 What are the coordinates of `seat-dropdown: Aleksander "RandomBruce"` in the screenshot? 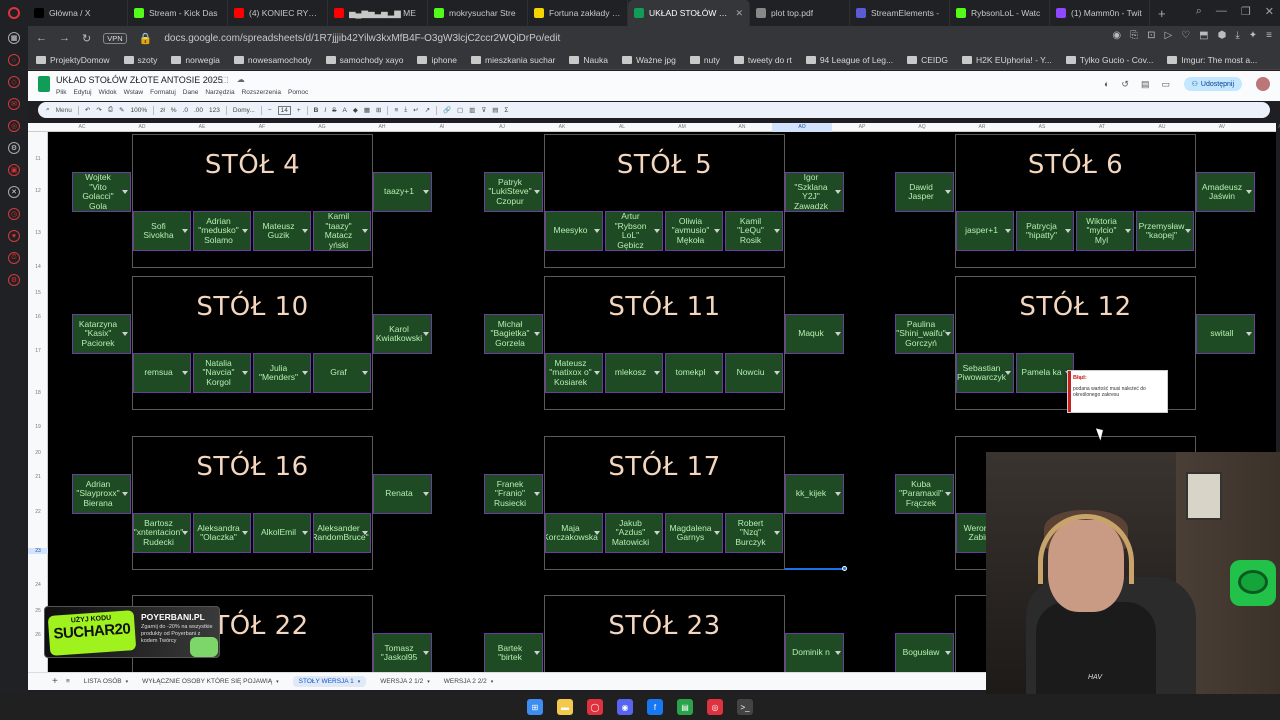 It's located at (342, 533).